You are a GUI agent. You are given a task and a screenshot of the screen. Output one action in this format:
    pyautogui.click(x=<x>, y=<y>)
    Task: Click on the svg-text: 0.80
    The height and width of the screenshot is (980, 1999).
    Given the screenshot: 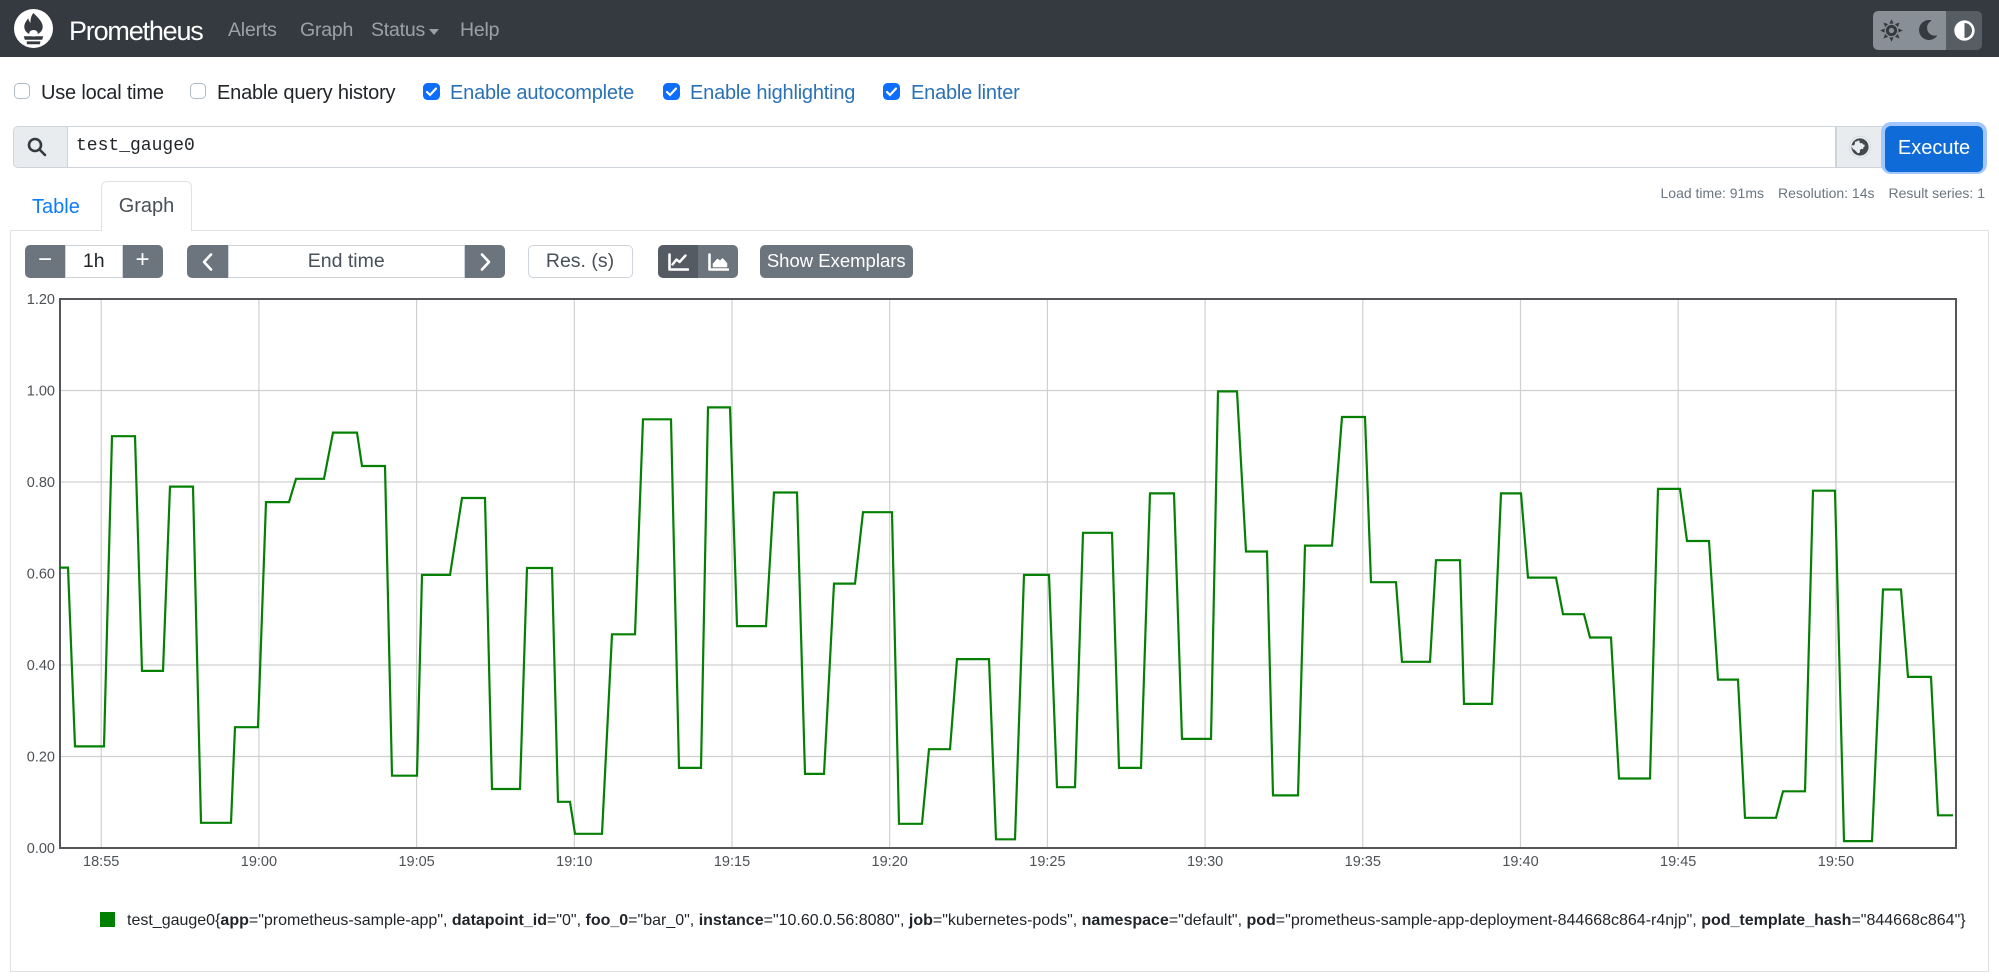 What is the action you would take?
    pyautogui.click(x=41, y=483)
    